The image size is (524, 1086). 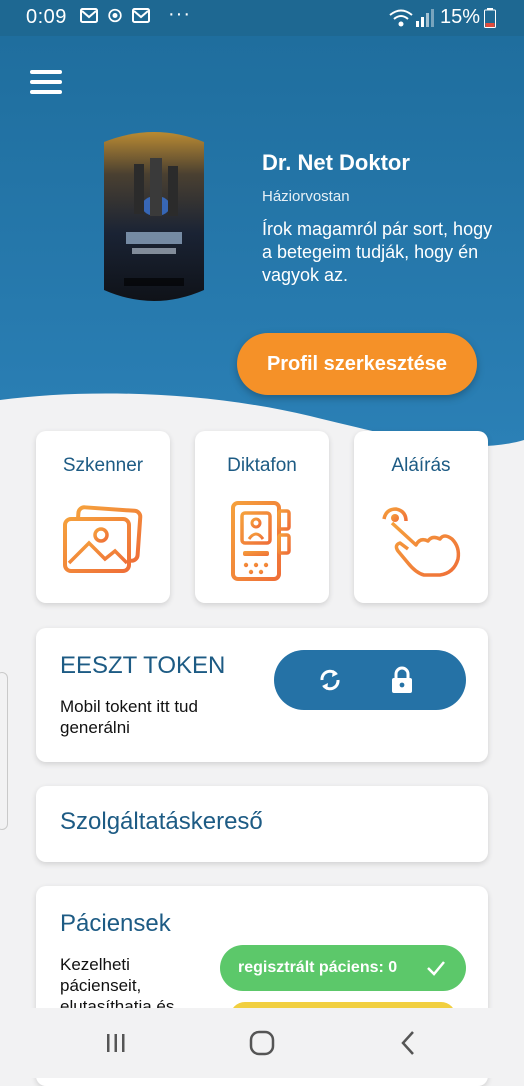 What do you see at coordinates (179, 14) in the screenshot?
I see `more-notifications: ···` at bounding box center [179, 14].